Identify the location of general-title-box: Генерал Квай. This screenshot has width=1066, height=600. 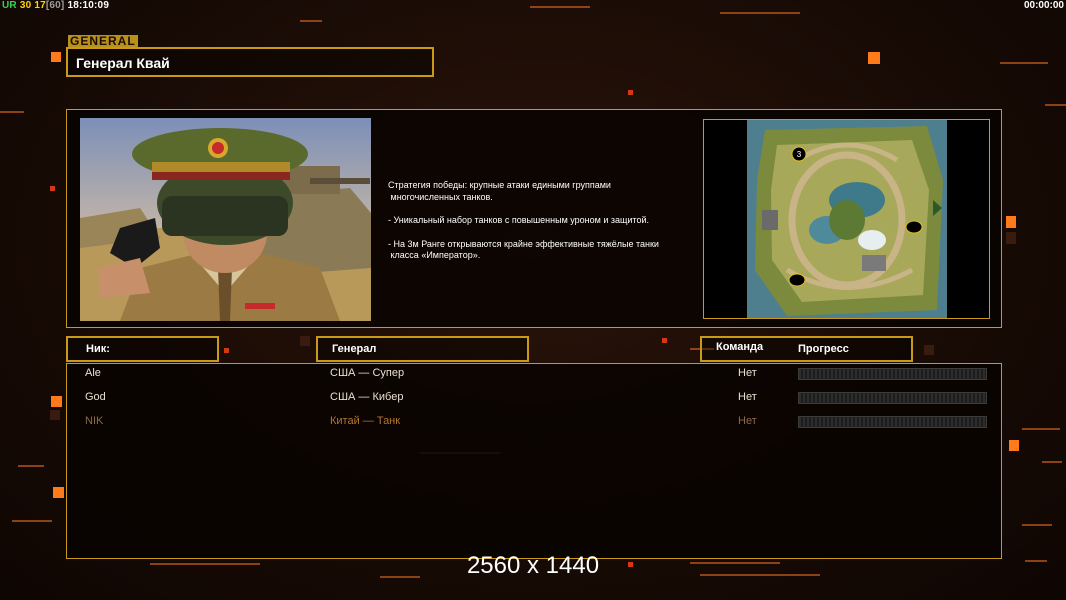
(250, 62).